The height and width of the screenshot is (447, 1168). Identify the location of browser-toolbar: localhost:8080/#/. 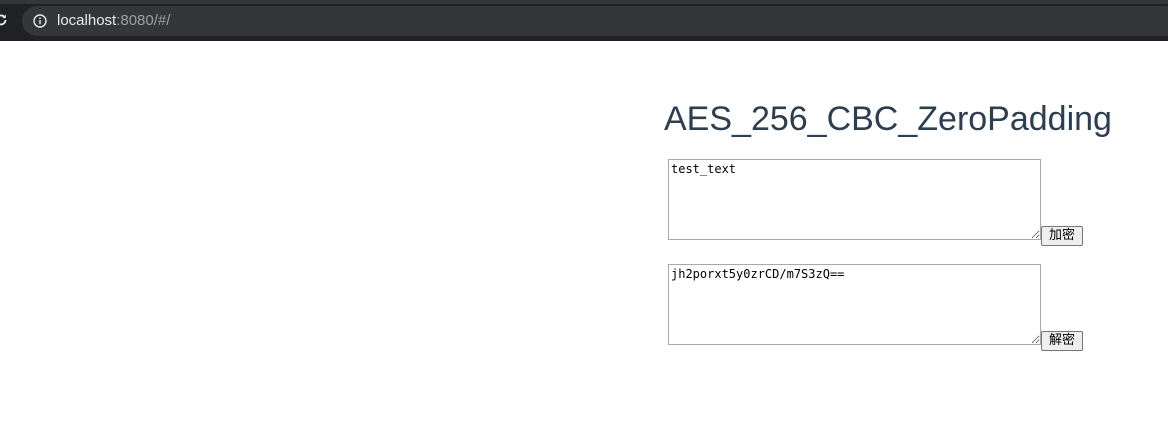
(584, 20).